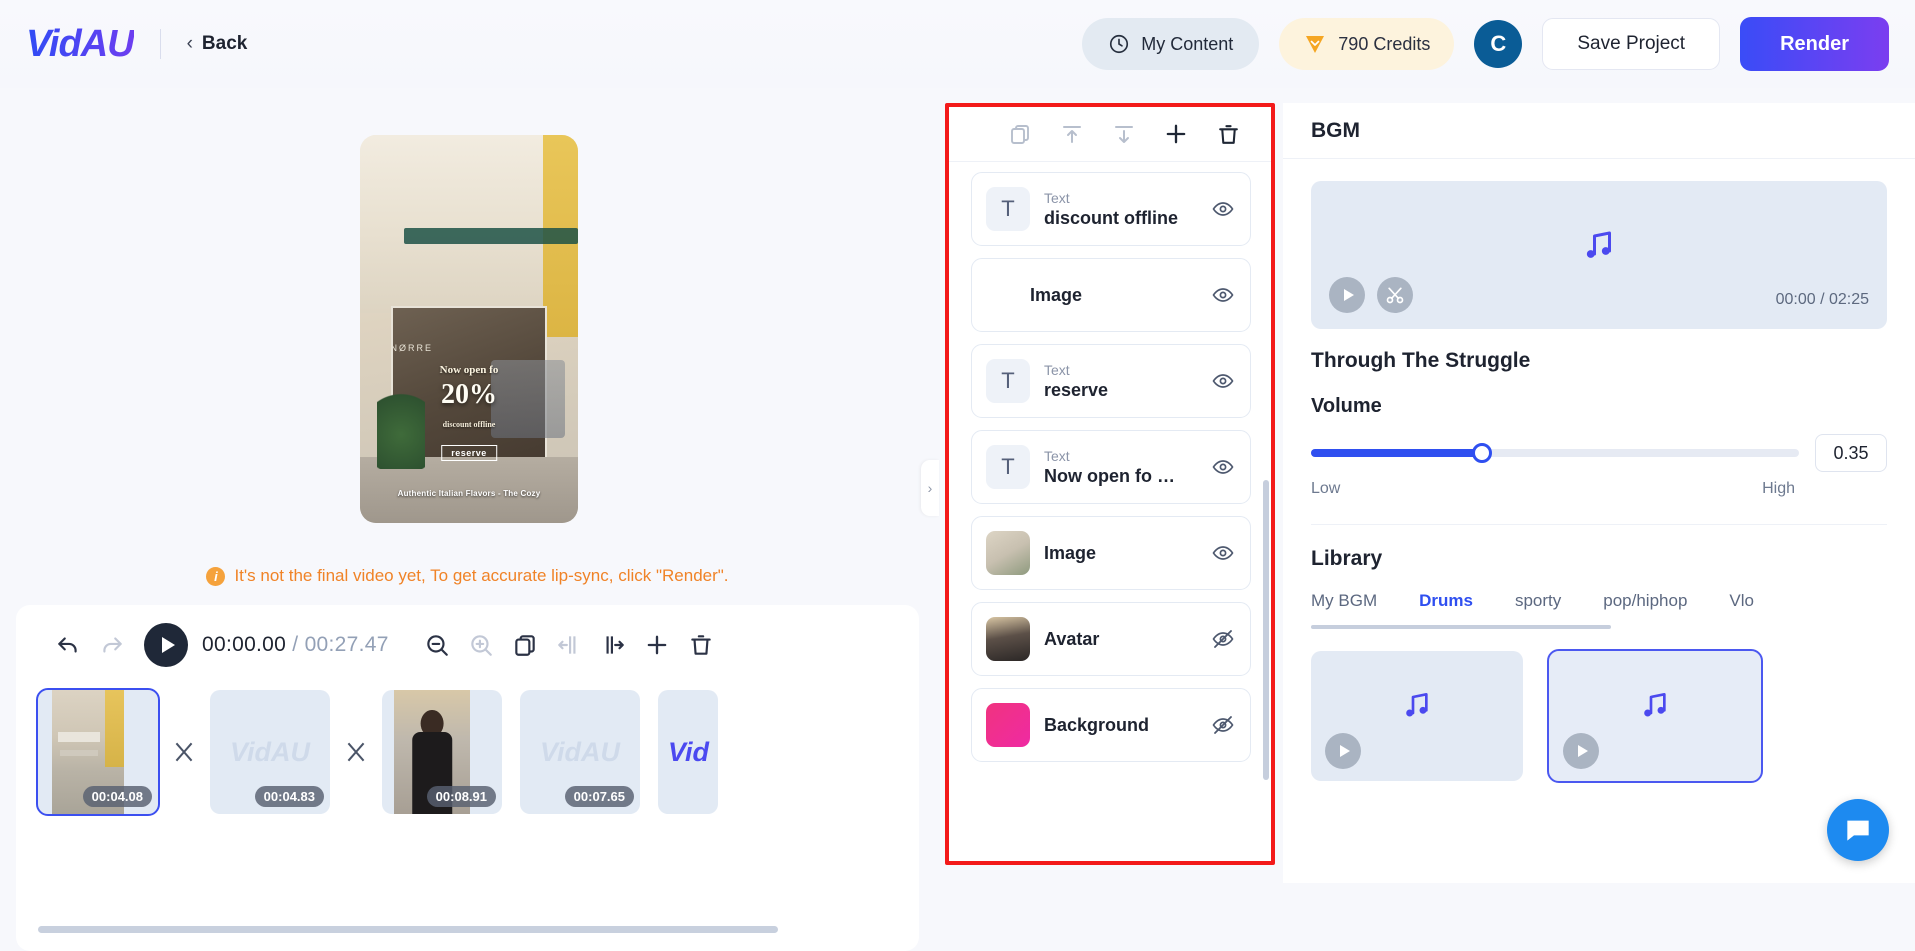 The width and height of the screenshot is (1915, 951). I want to click on layer-item: T Text discount offline, so click(1111, 209).